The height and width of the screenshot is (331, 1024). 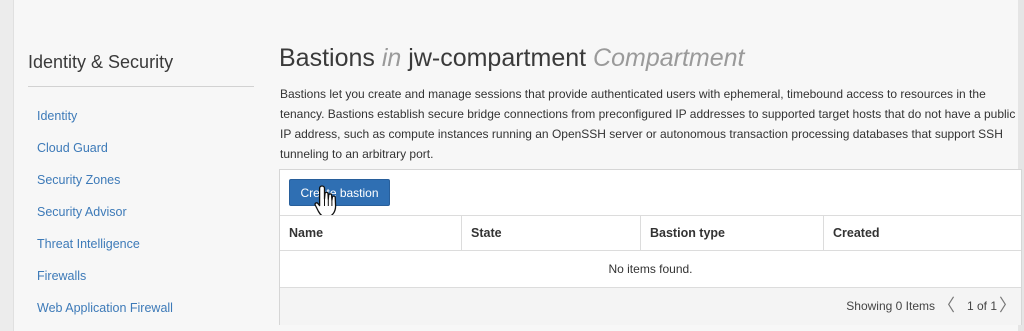 What do you see at coordinates (141, 86) in the screenshot?
I see `sidebar-divider` at bounding box center [141, 86].